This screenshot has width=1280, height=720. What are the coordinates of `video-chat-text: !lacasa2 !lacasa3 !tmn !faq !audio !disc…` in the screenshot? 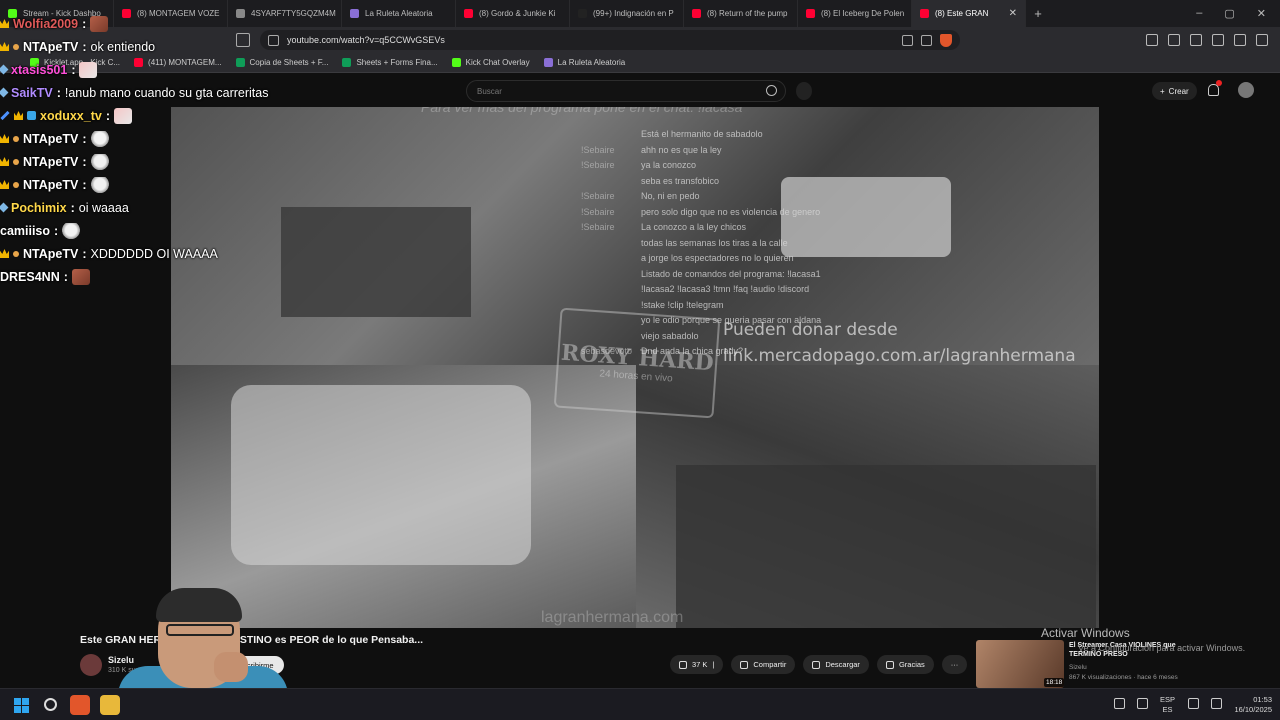 It's located at (725, 289).